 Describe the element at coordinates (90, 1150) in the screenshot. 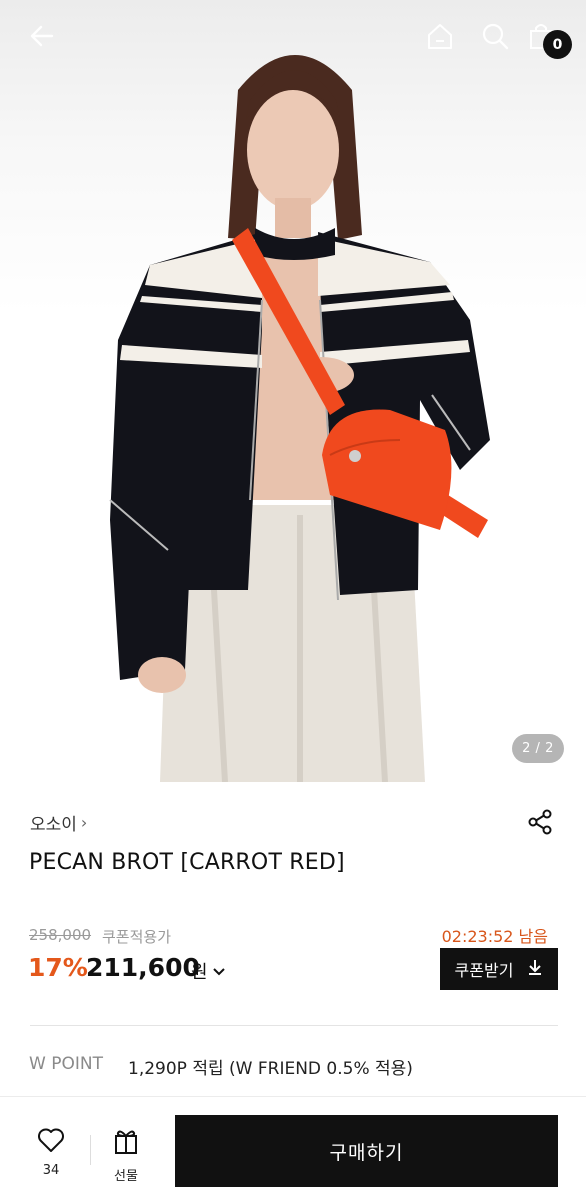

I see `bottom-divider` at that location.